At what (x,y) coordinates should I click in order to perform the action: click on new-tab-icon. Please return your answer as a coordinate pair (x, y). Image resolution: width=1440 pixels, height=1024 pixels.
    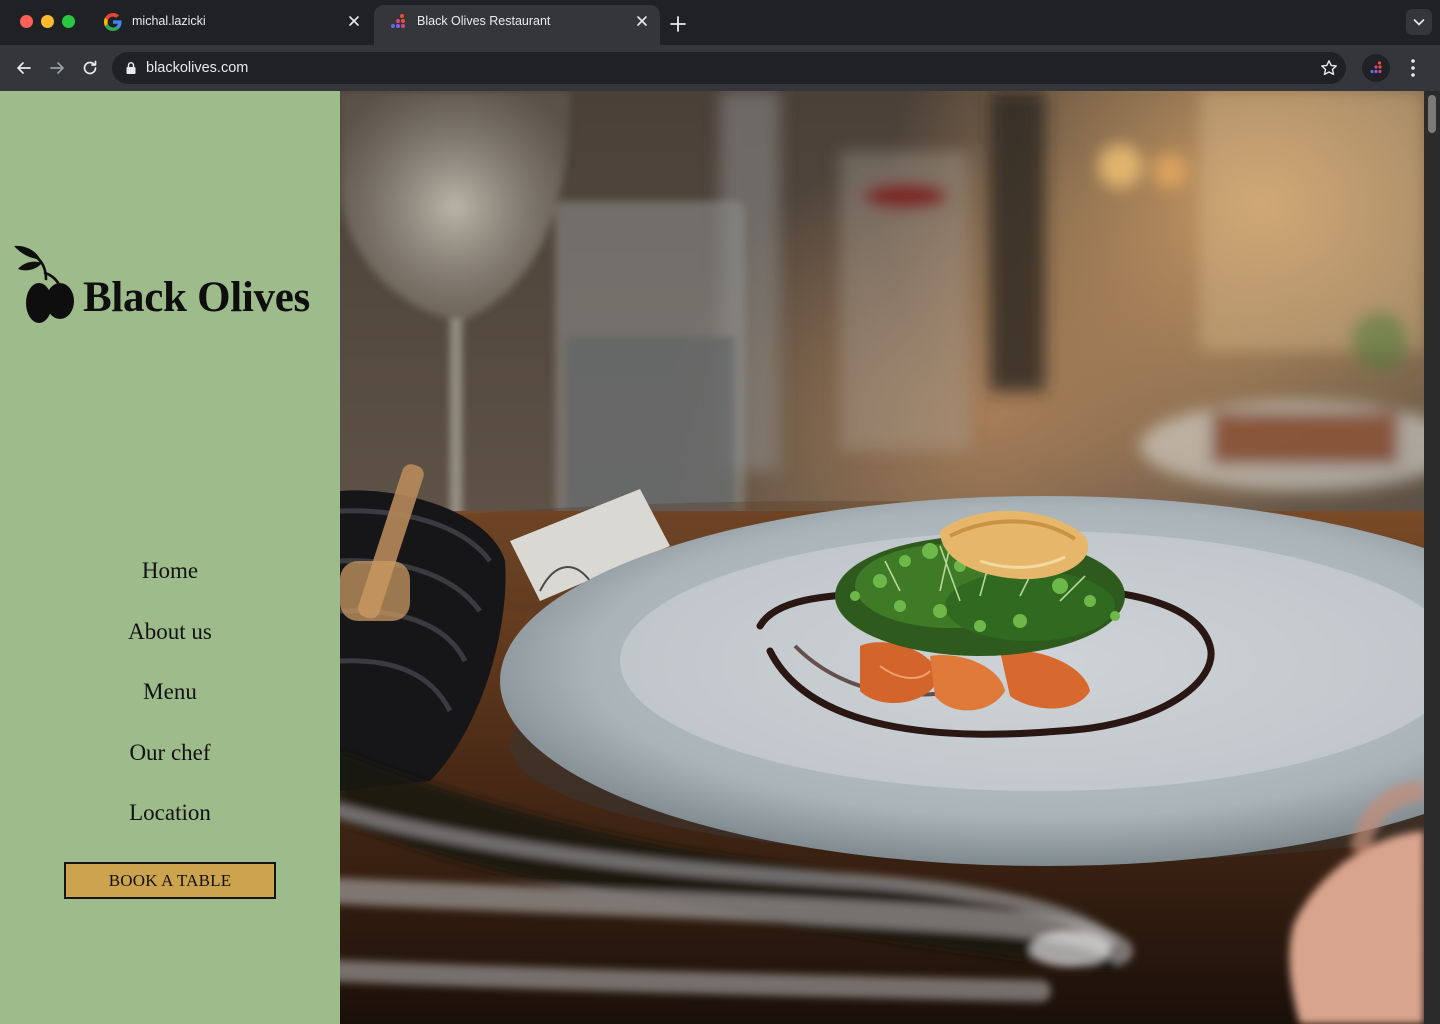
    Looking at the image, I should click on (678, 24).